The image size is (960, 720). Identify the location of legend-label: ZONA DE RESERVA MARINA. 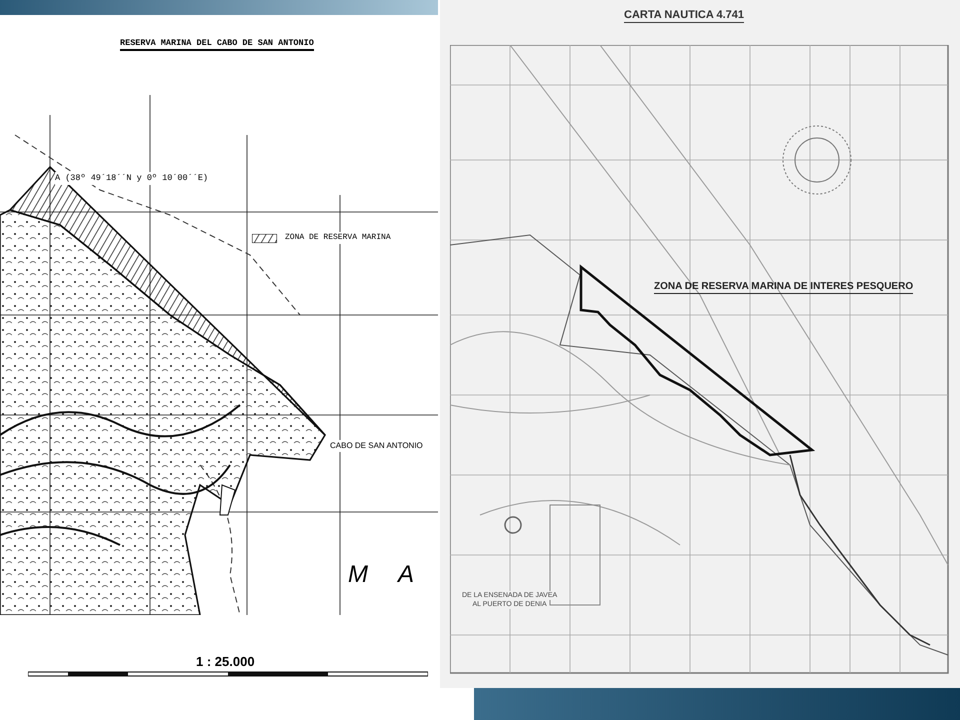
(338, 238).